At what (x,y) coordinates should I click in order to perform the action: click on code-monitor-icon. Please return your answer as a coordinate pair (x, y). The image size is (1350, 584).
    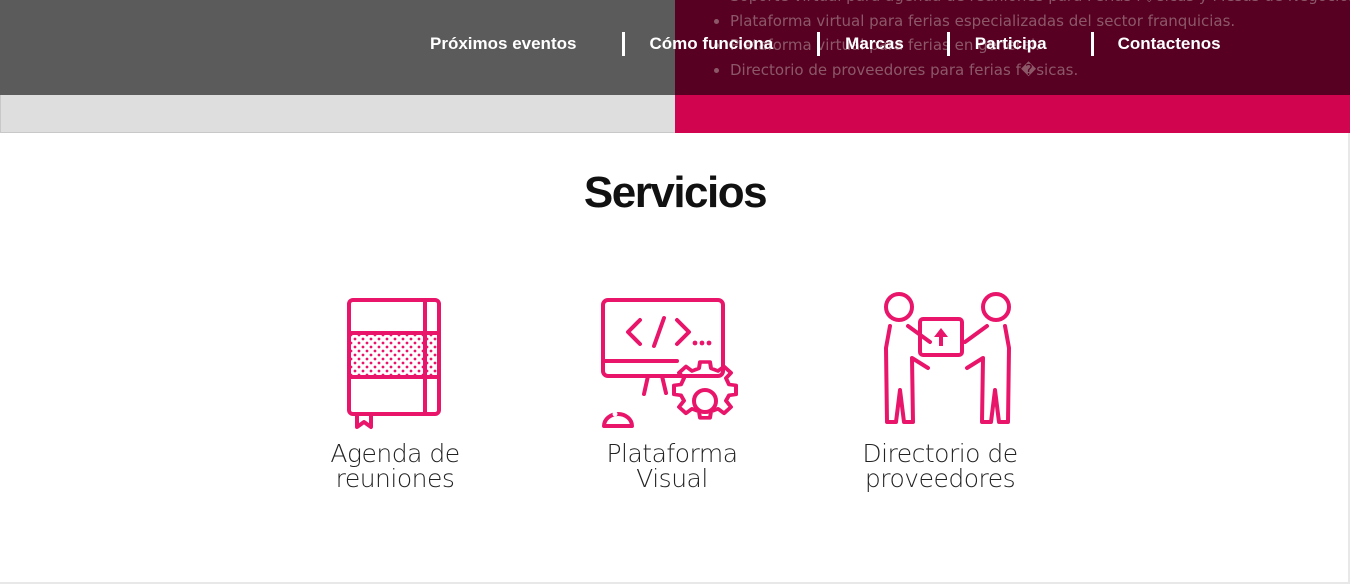
    Looking at the image, I should click on (669, 363).